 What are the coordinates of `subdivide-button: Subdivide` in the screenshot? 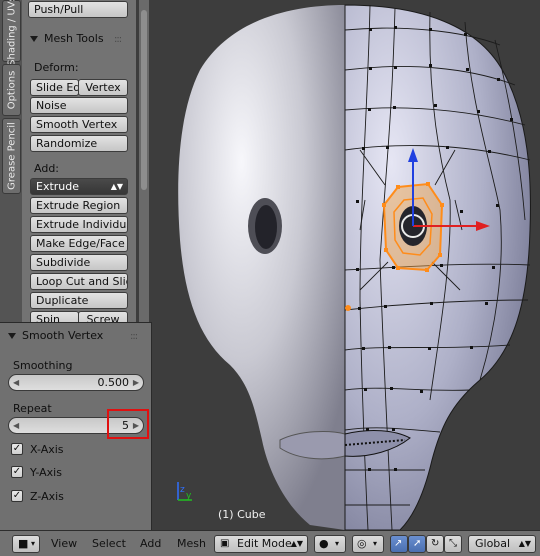 It's located at (79, 262).